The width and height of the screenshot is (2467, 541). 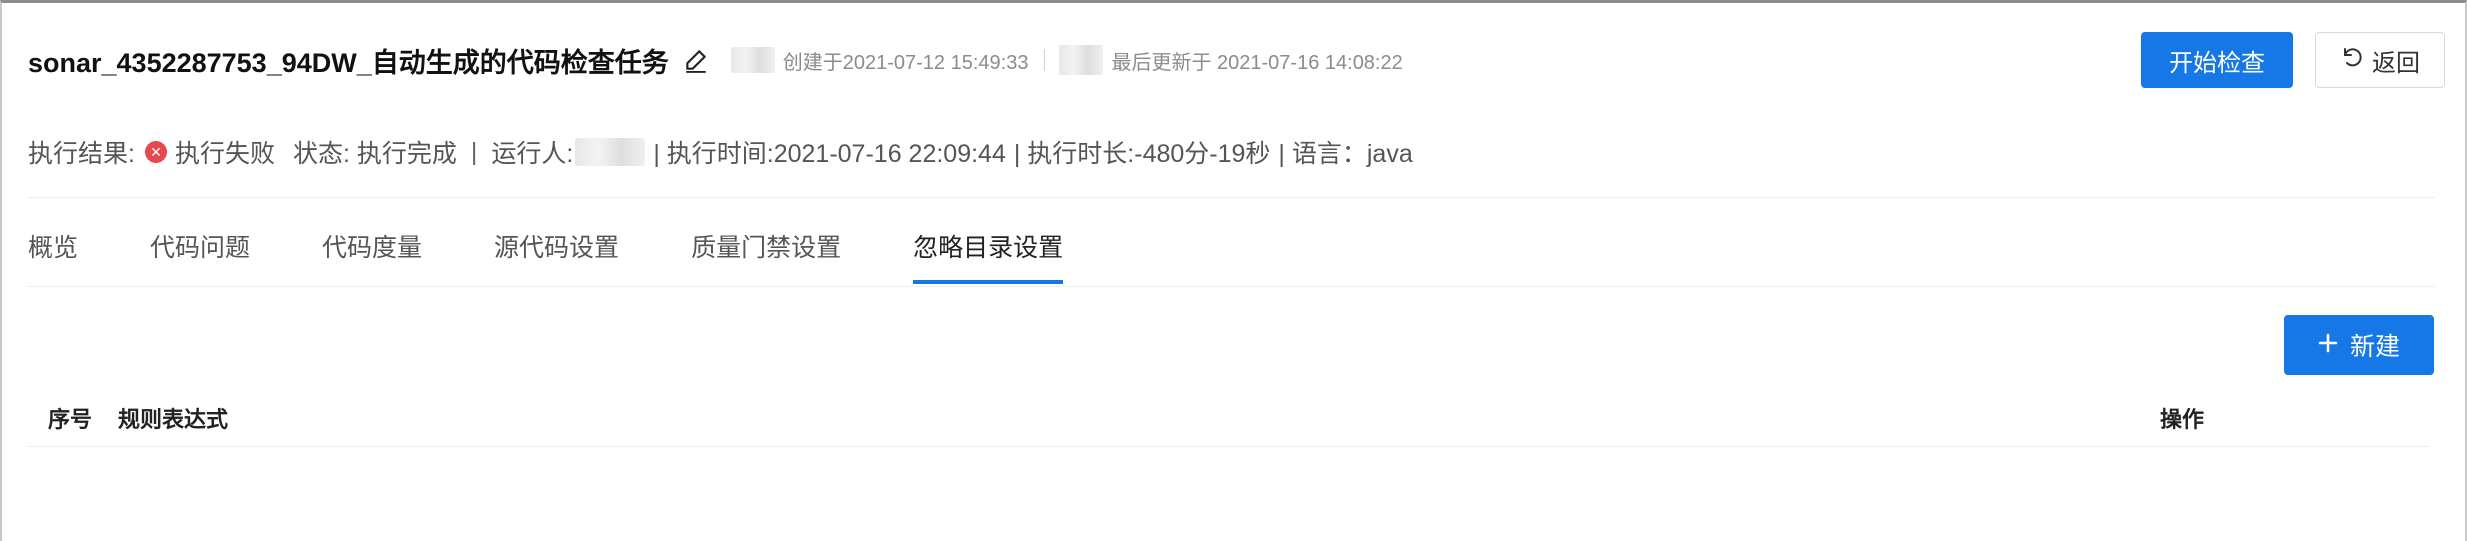 What do you see at coordinates (70, 419) in the screenshot?
I see `column-header-seq: 序号` at bounding box center [70, 419].